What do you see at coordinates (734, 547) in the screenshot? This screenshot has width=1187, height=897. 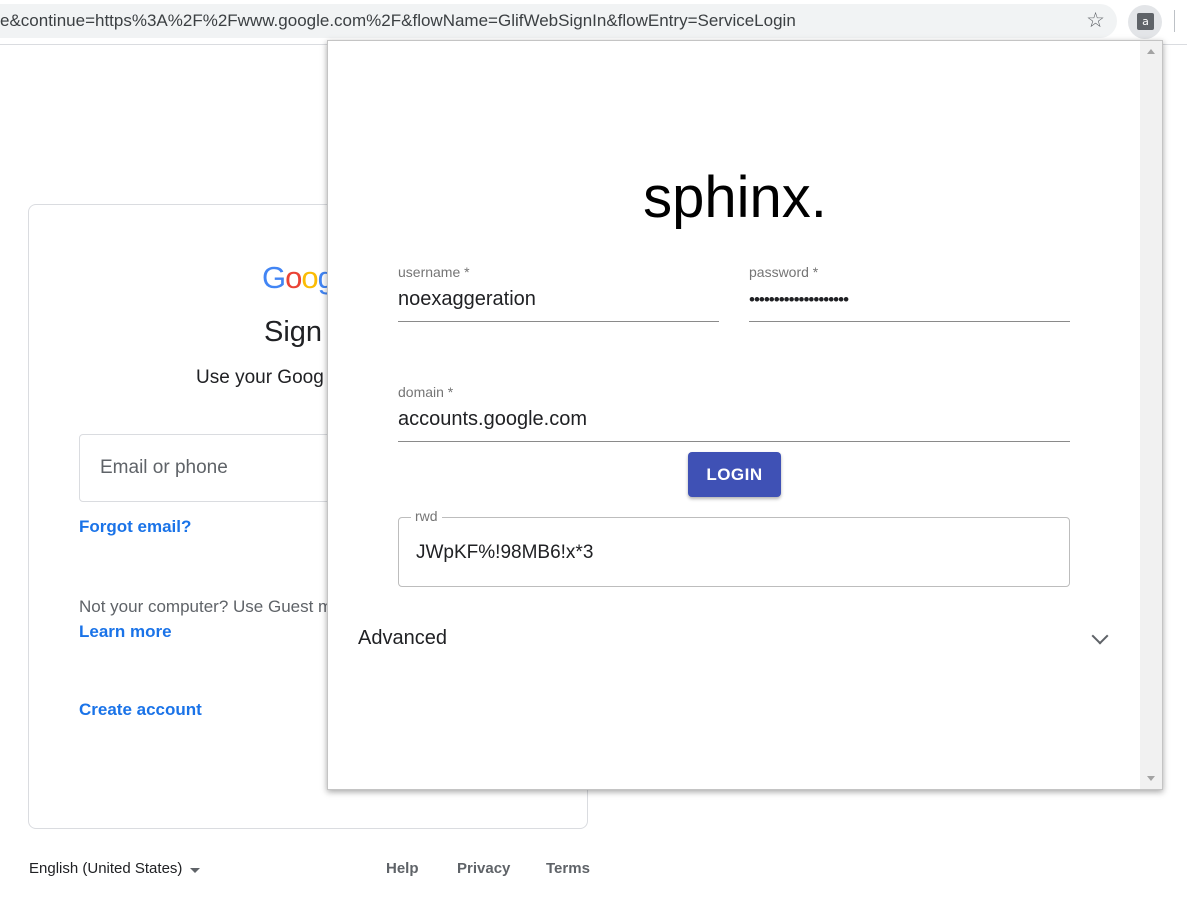 I see `rwd-output-field: rwd JWpKF%!98MB6!x*3` at bounding box center [734, 547].